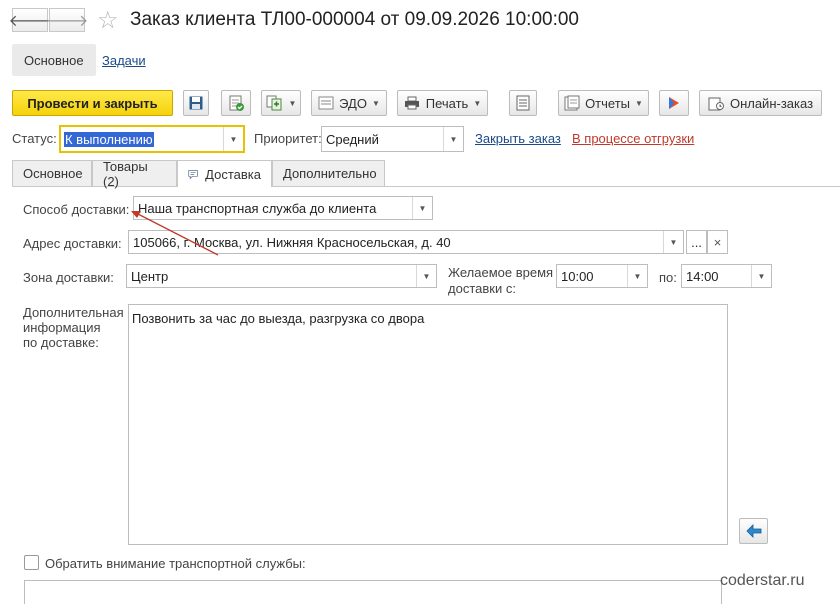  I want to click on comment-icon, so click(193, 174).